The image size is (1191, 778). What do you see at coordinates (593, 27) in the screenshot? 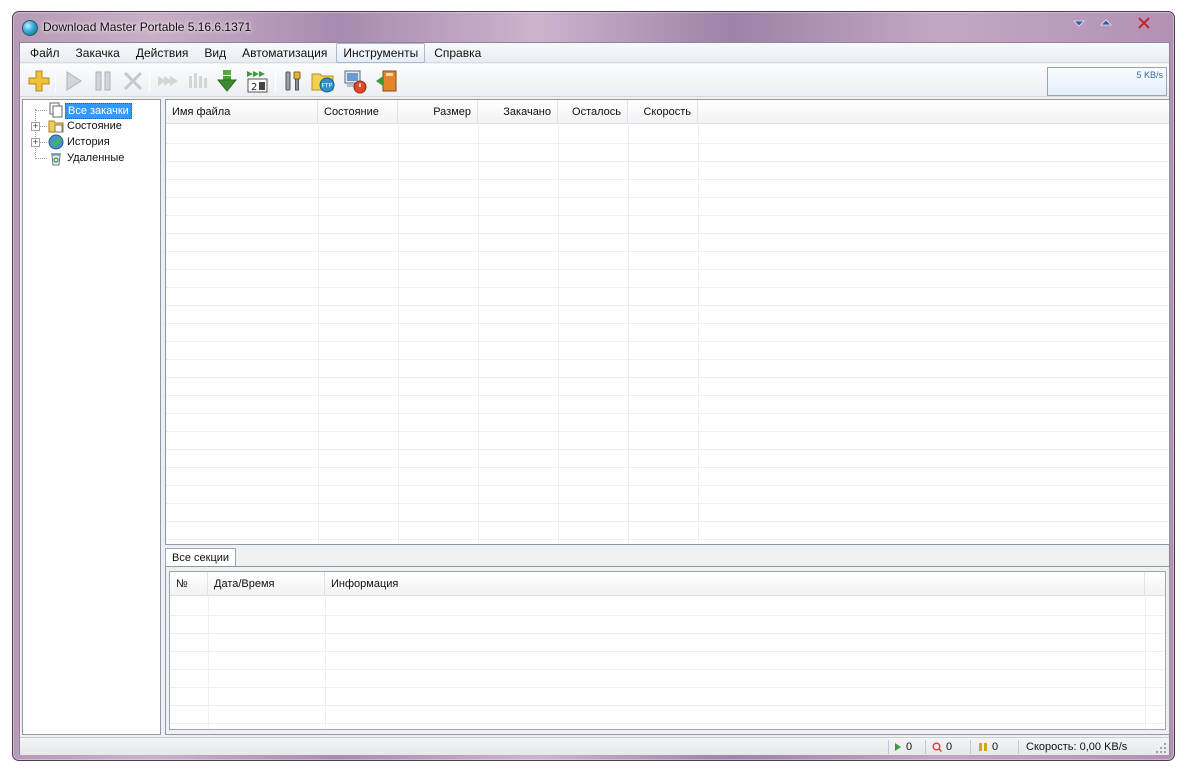
I see `title-bar: Download Master Portable 5.16.6.1371` at bounding box center [593, 27].